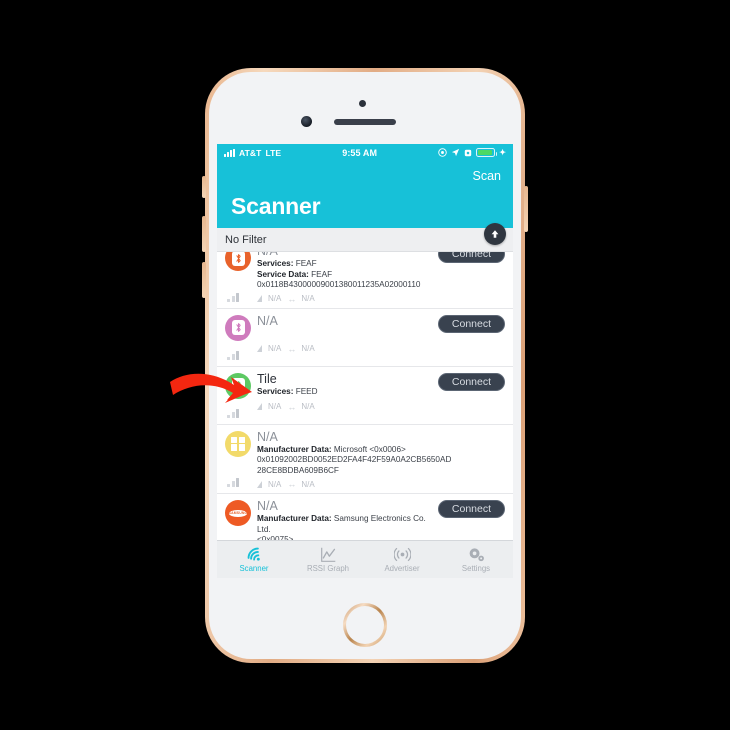  I want to click on navigation-bar: Scan Scanner, so click(365, 194).